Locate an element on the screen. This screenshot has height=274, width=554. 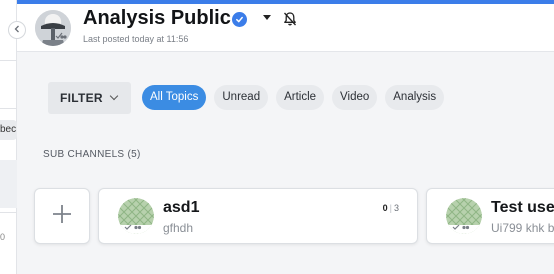
subchannel-counts: 0 | 3 is located at coordinates (391, 208).